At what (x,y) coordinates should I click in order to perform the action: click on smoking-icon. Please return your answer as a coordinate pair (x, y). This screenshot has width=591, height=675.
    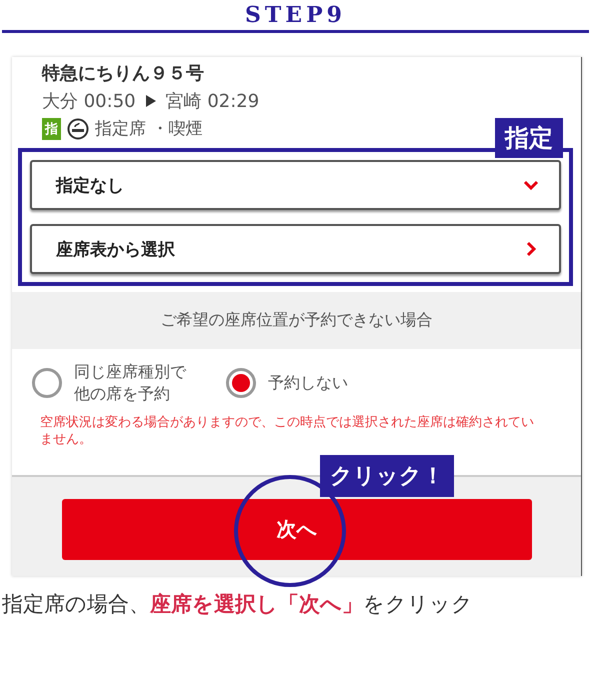
    Looking at the image, I should click on (78, 129).